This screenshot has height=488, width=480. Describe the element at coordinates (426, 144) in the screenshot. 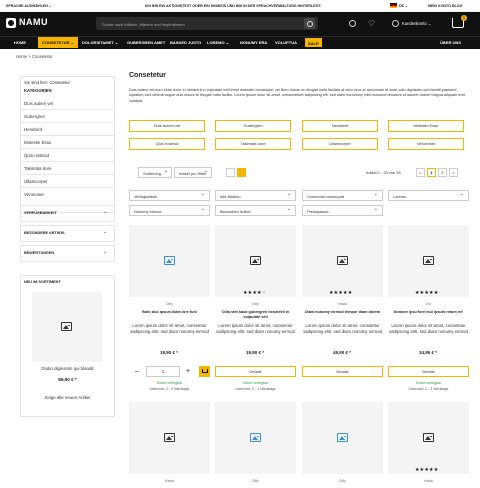

I see `subcategory-veroeoset: Veroeoset` at that location.